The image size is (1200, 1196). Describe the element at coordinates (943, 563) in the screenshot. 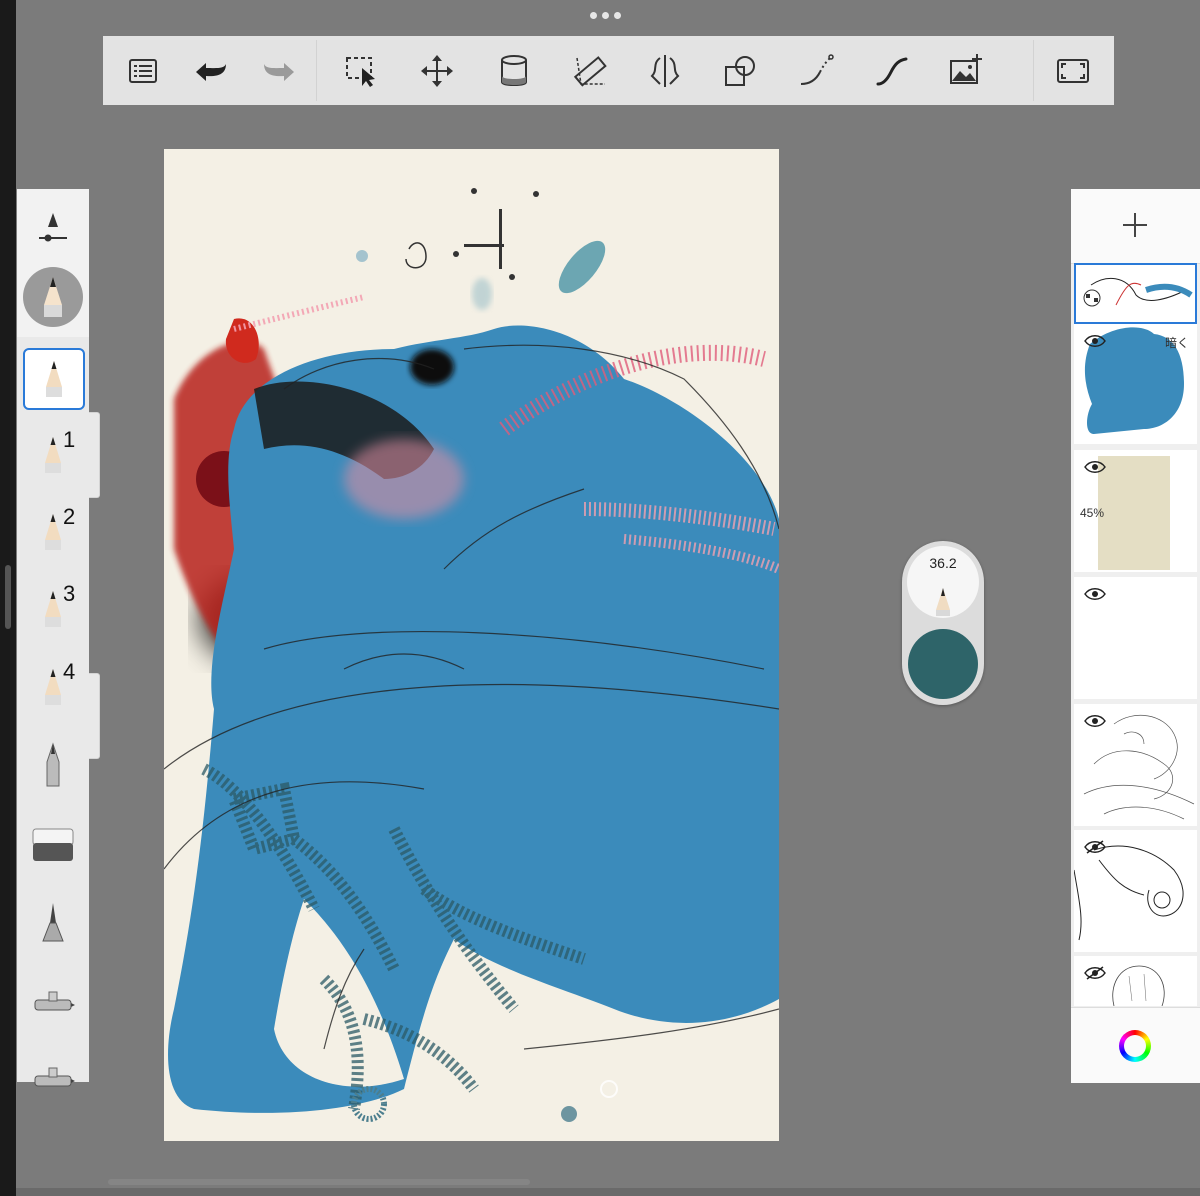

I see `brush-size-value: 36.2` at that location.